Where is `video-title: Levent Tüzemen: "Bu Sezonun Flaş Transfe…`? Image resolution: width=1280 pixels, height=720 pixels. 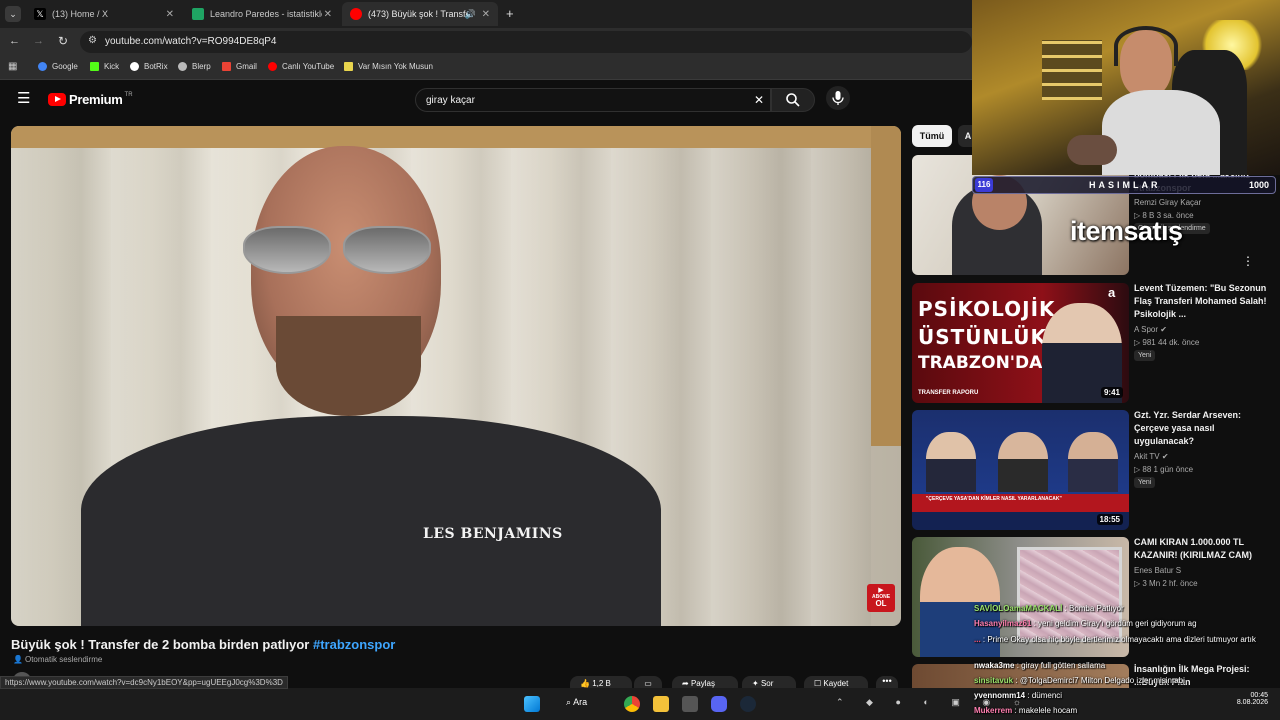 video-title: Levent Tüzemen: "Bu Sezonun Flaş Transfe… is located at coordinates (1204, 301).